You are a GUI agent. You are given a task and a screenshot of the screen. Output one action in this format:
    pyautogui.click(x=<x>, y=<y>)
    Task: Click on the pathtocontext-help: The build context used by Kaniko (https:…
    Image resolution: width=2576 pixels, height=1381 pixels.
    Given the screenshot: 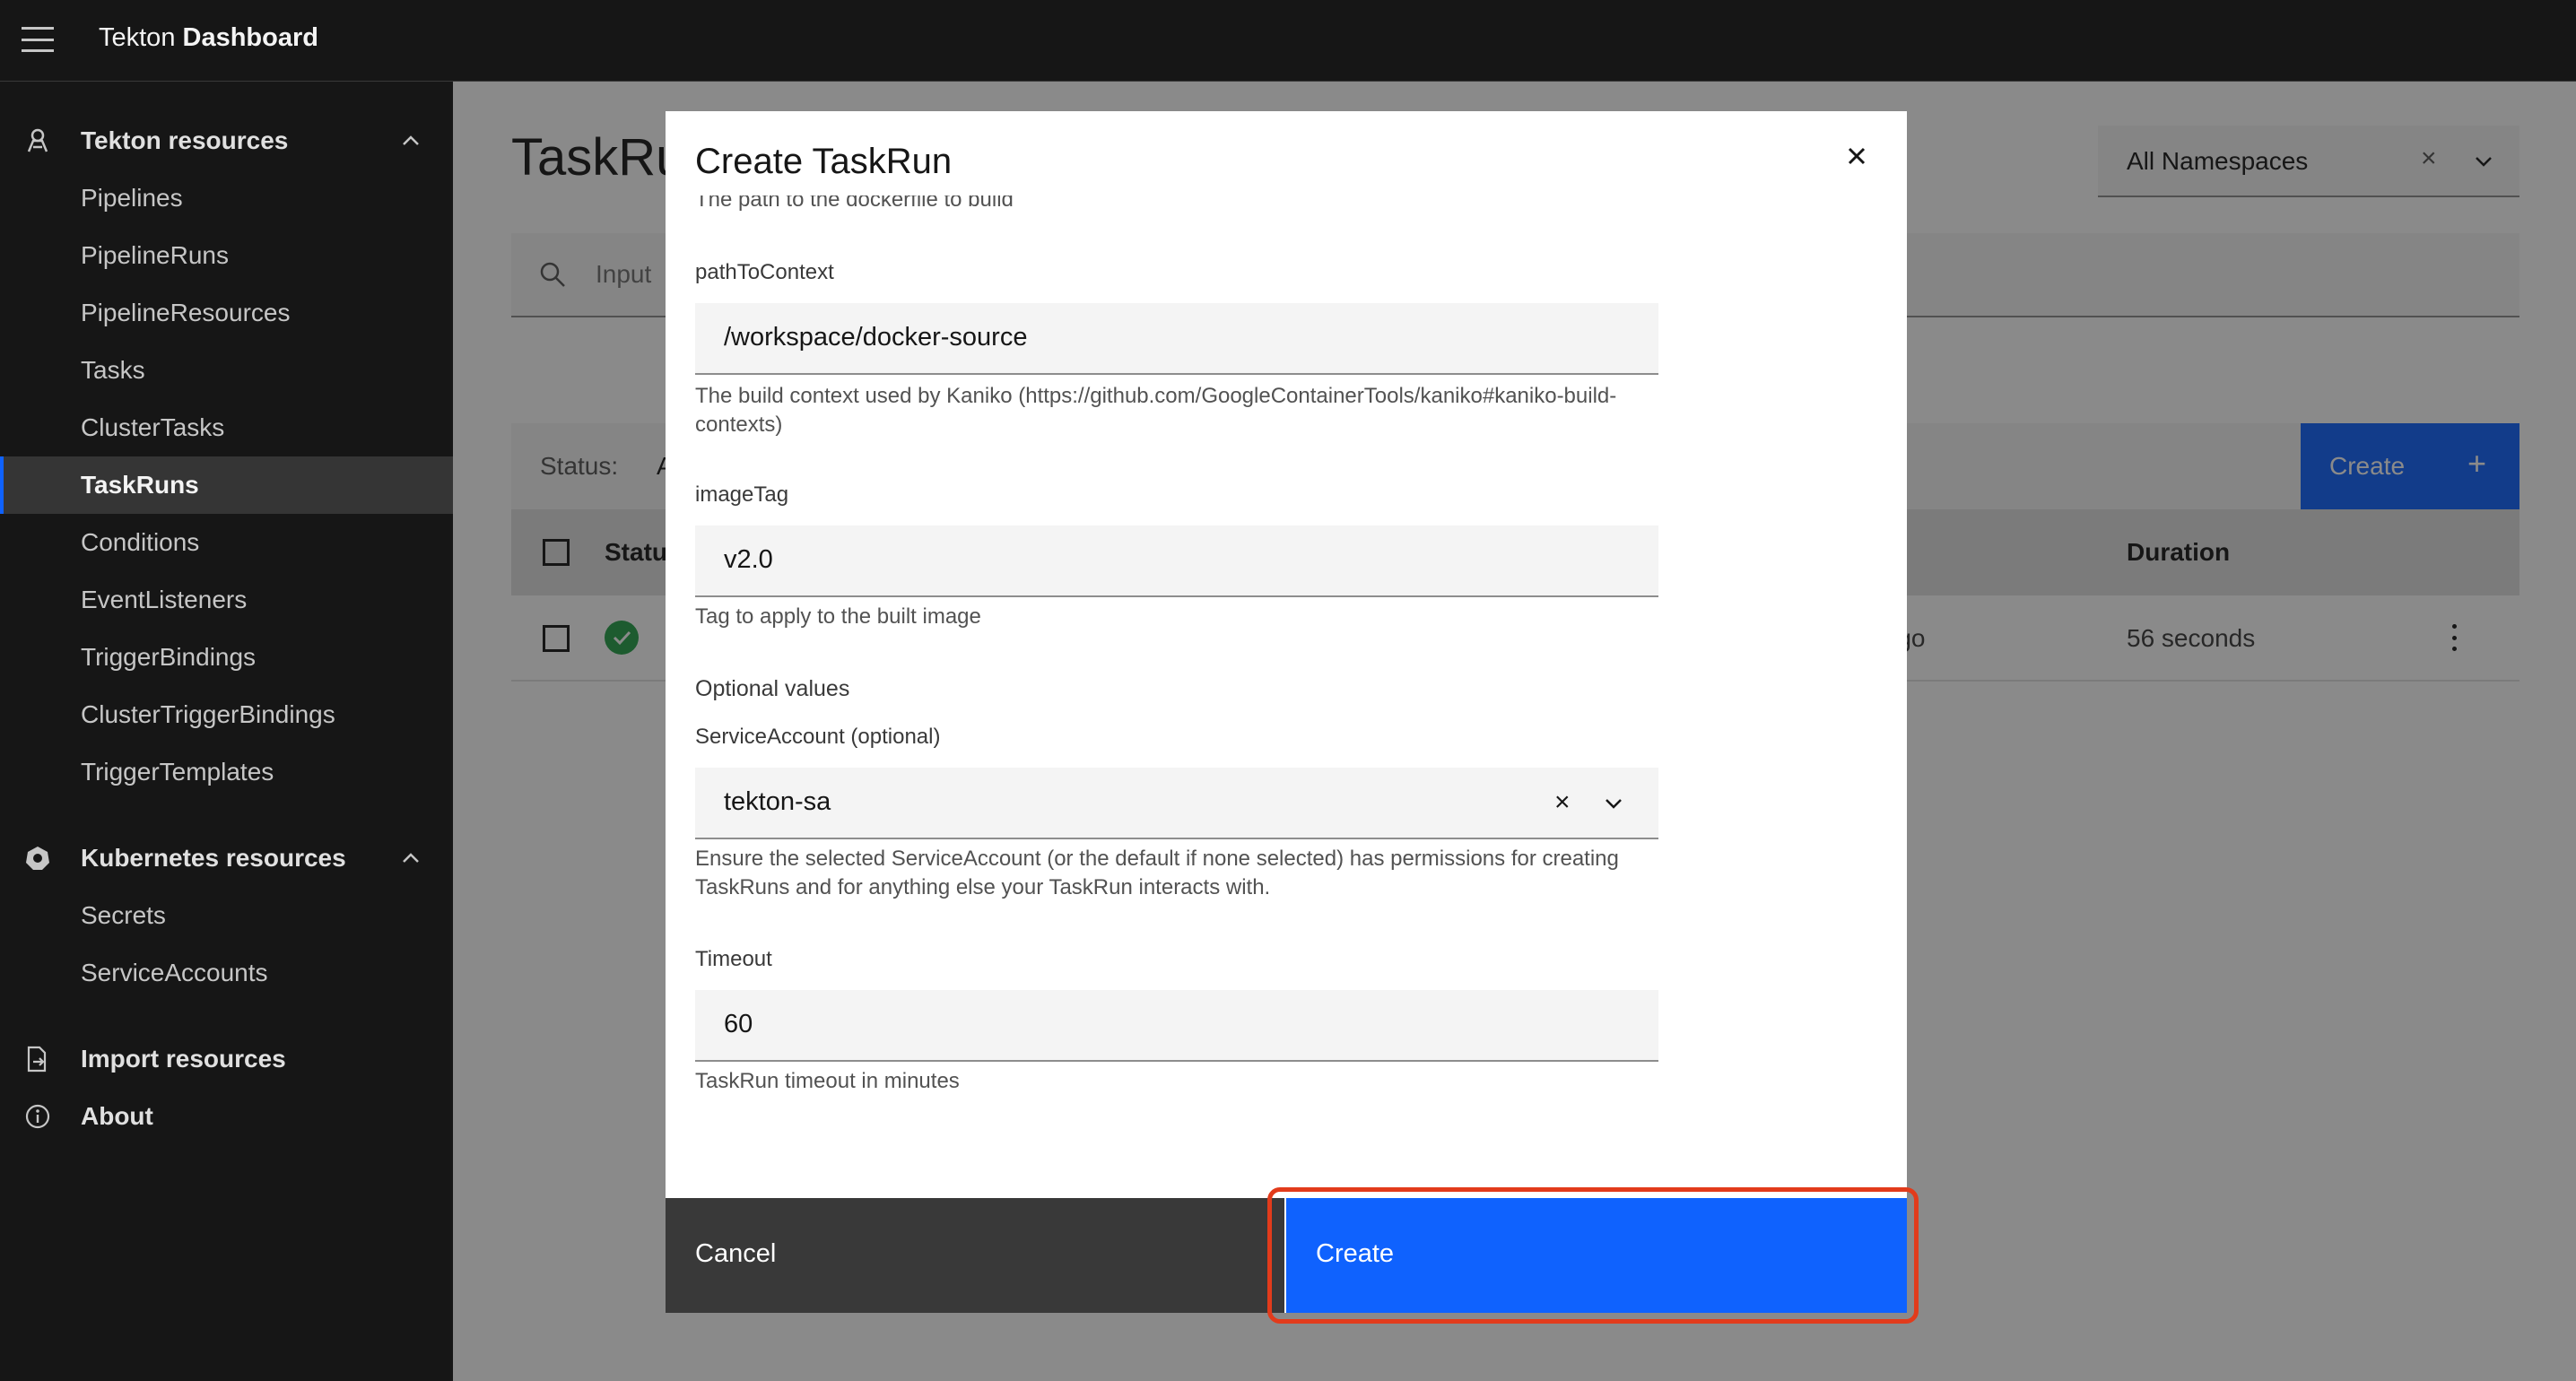 What is the action you would take?
    pyautogui.click(x=1156, y=410)
    